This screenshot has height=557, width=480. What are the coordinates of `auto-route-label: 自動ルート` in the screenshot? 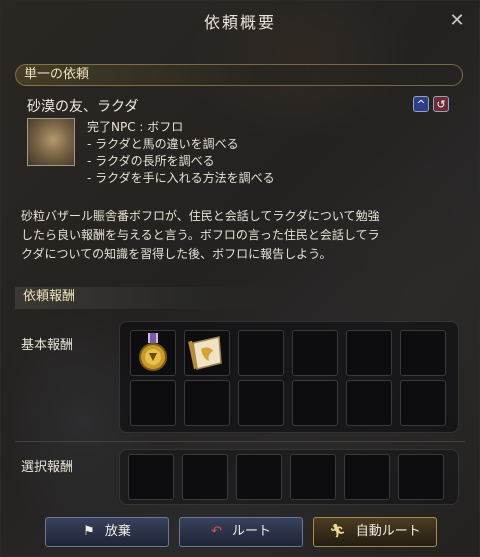 It's located at (388, 531).